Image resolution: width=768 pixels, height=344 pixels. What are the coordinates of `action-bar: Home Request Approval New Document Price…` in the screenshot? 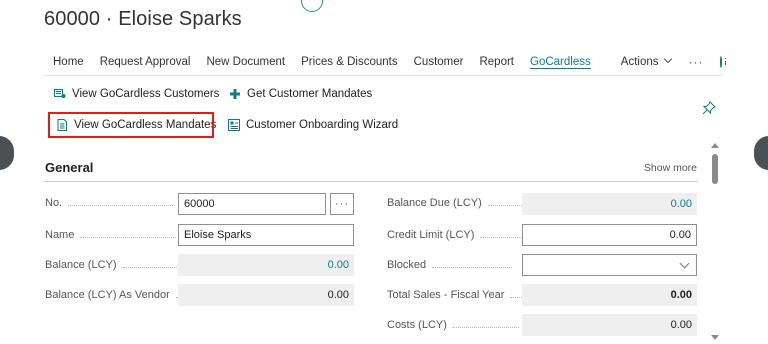 It's located at (384, 62).